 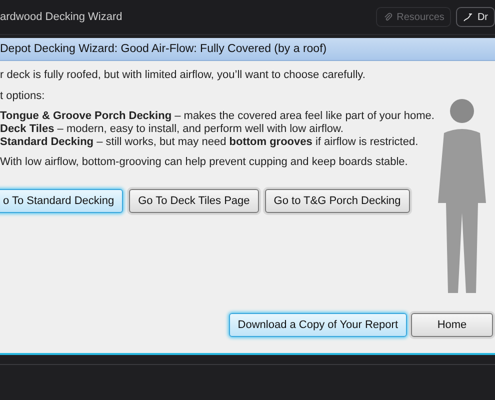 I want to click on options-heading: t options:, so click(x=23, y=96).